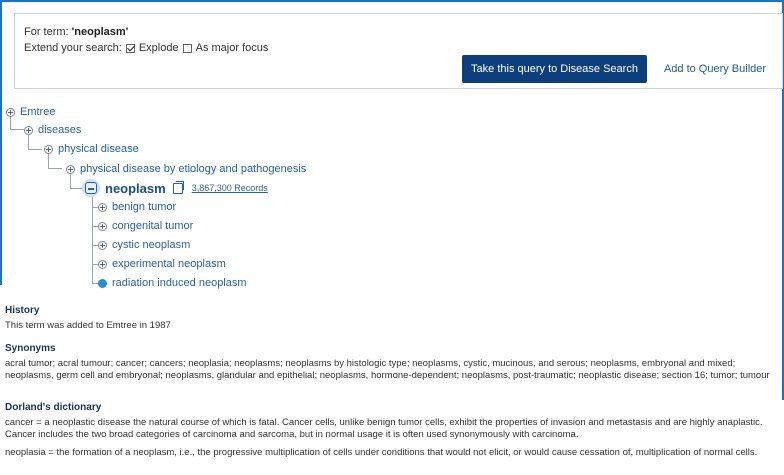 The height and width of the screenshot is (475, 784). What do you see at coordinates (73, 48) in the screenshot?
I see `extend-label: Extend your search:` at bounding box center [73, 48].